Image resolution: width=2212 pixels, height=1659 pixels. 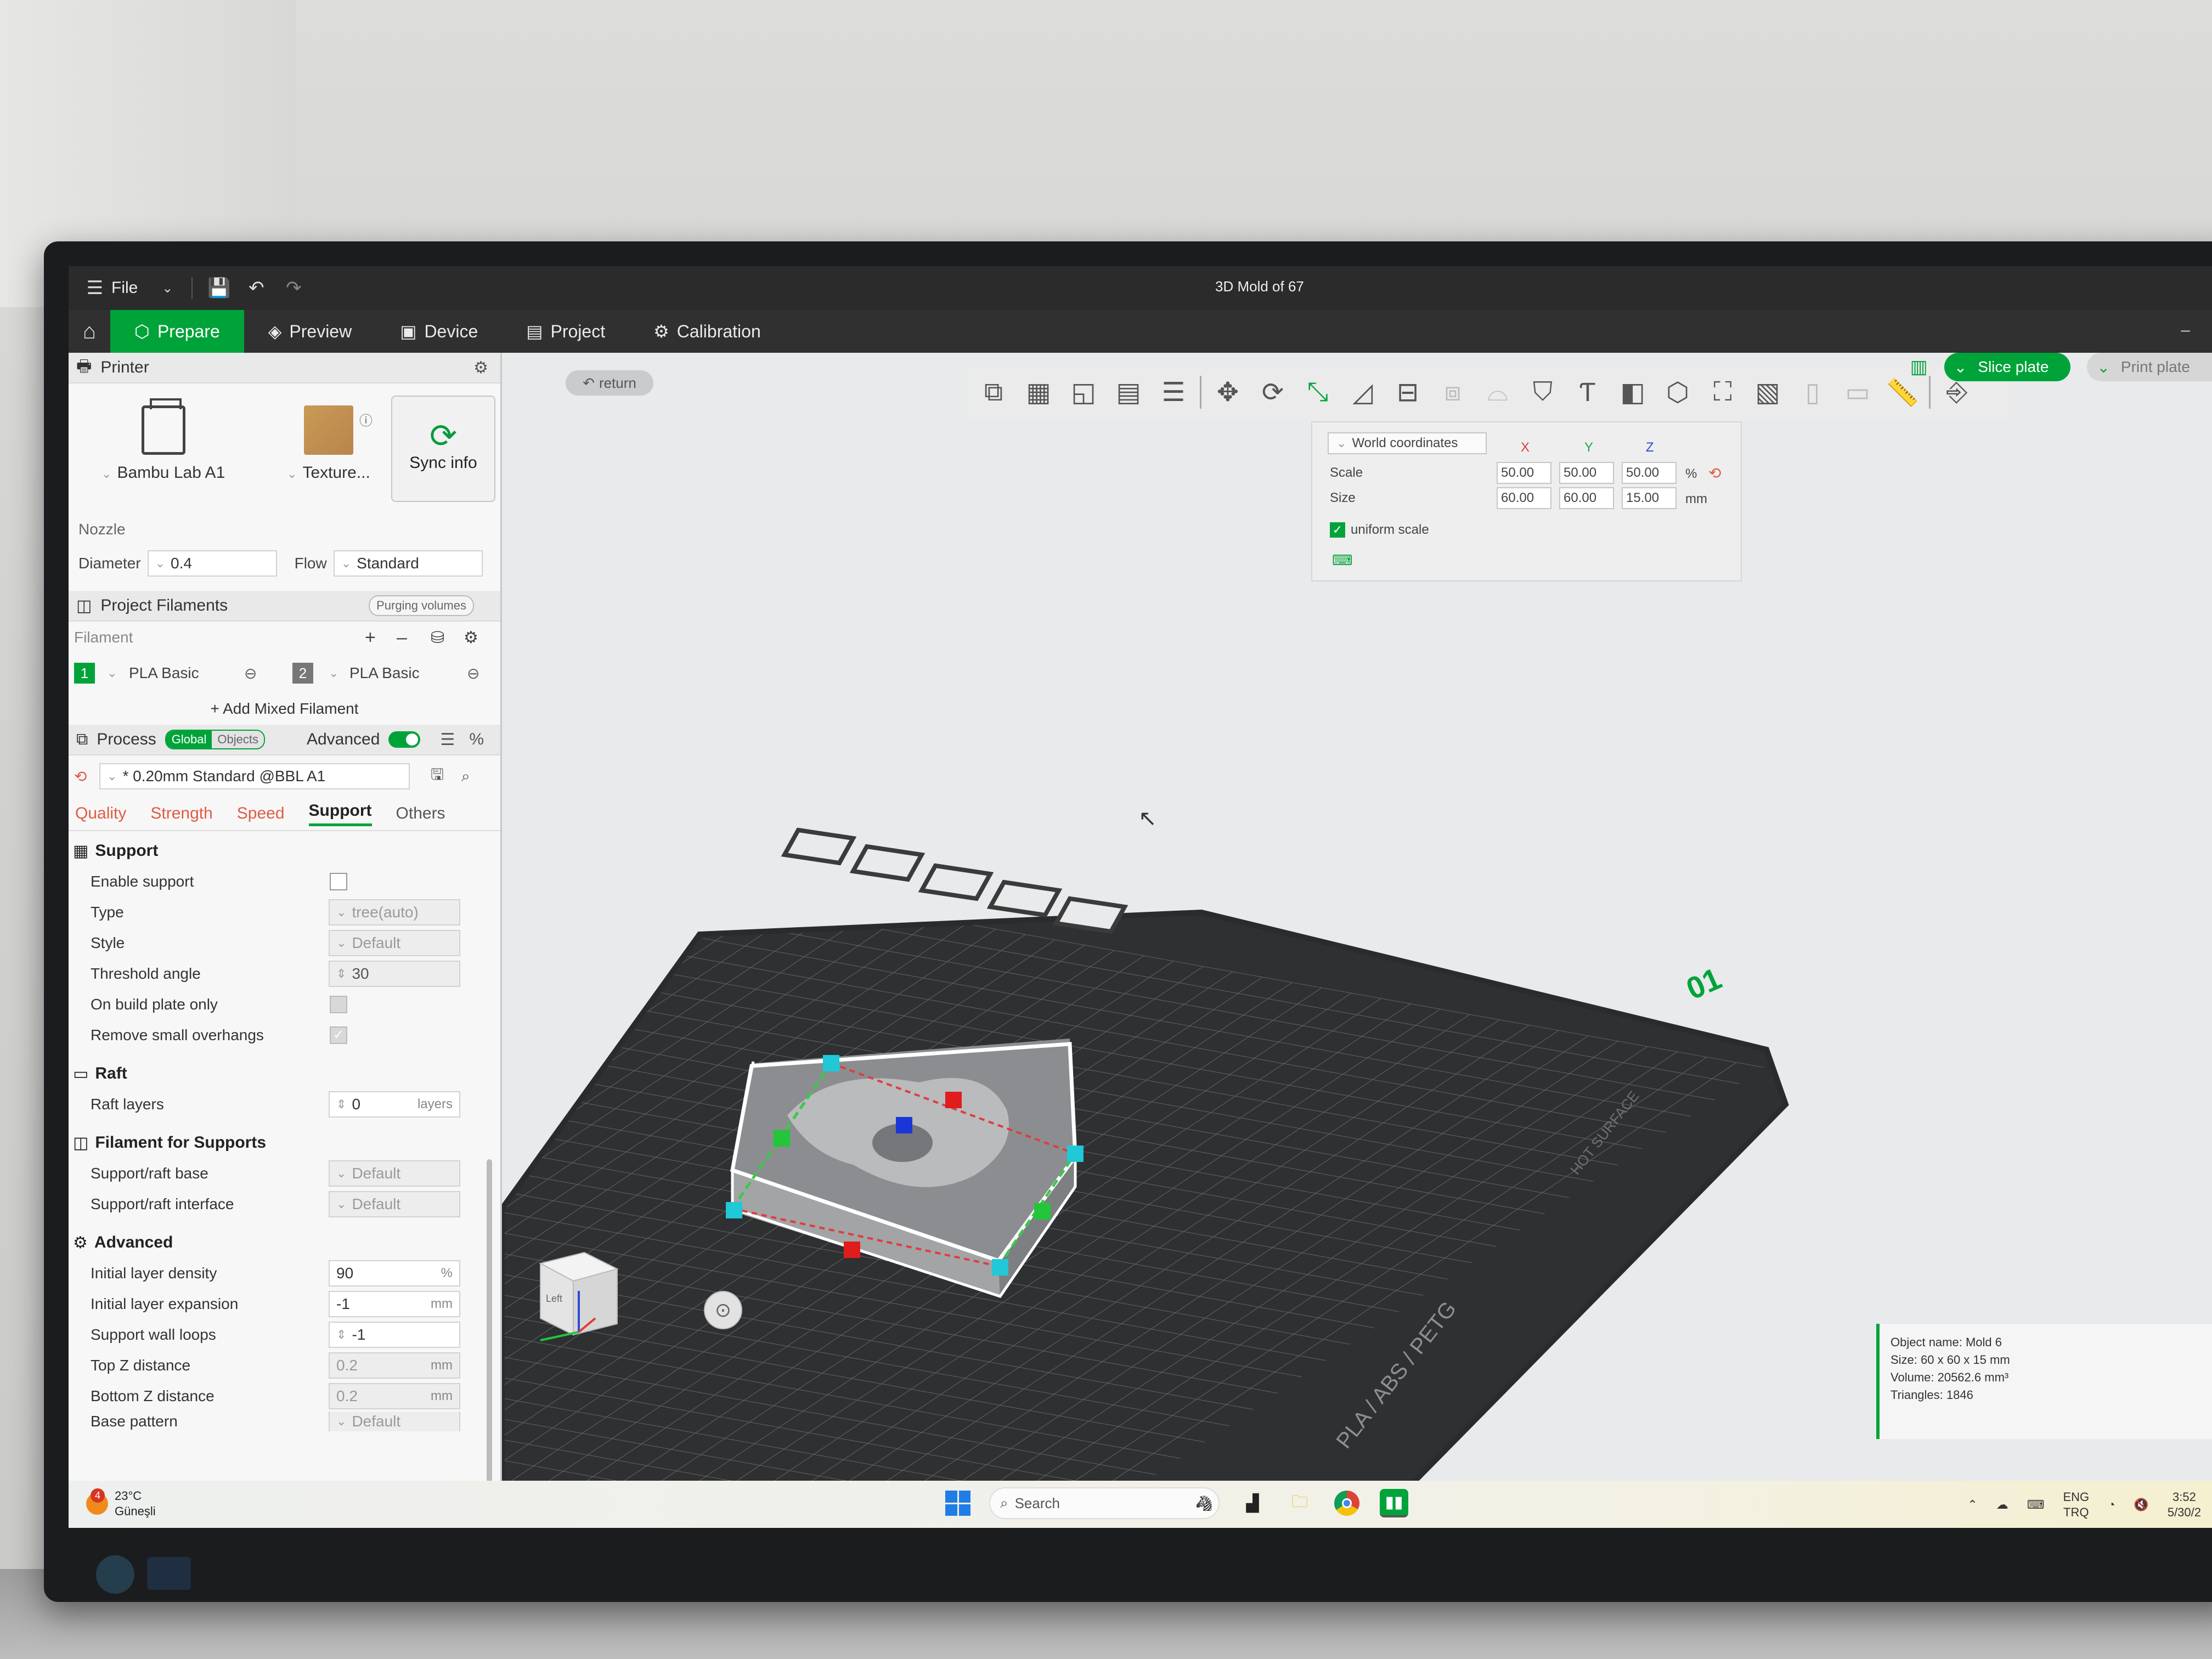 I want to click on save-profile-icon: 🖫, so click(x=437, y=776).